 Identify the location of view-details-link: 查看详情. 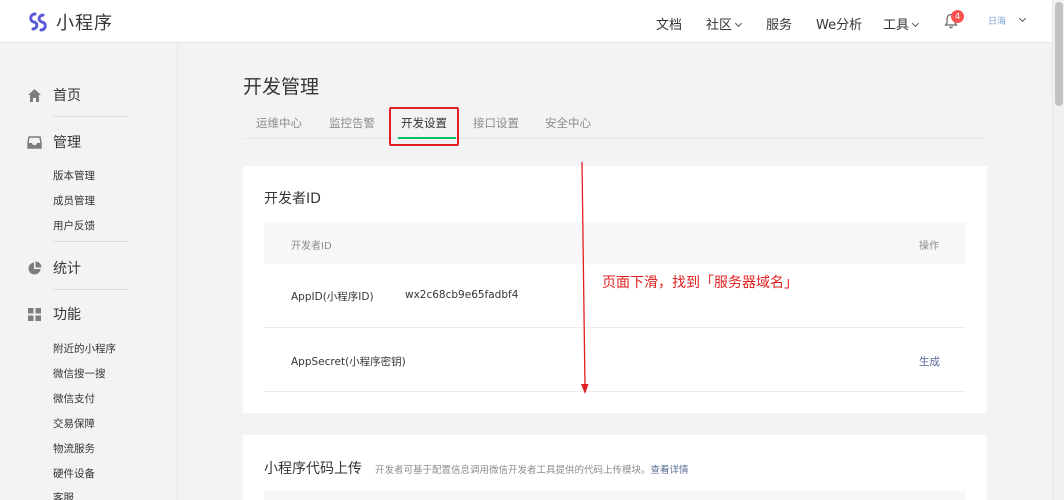
(670, 470).